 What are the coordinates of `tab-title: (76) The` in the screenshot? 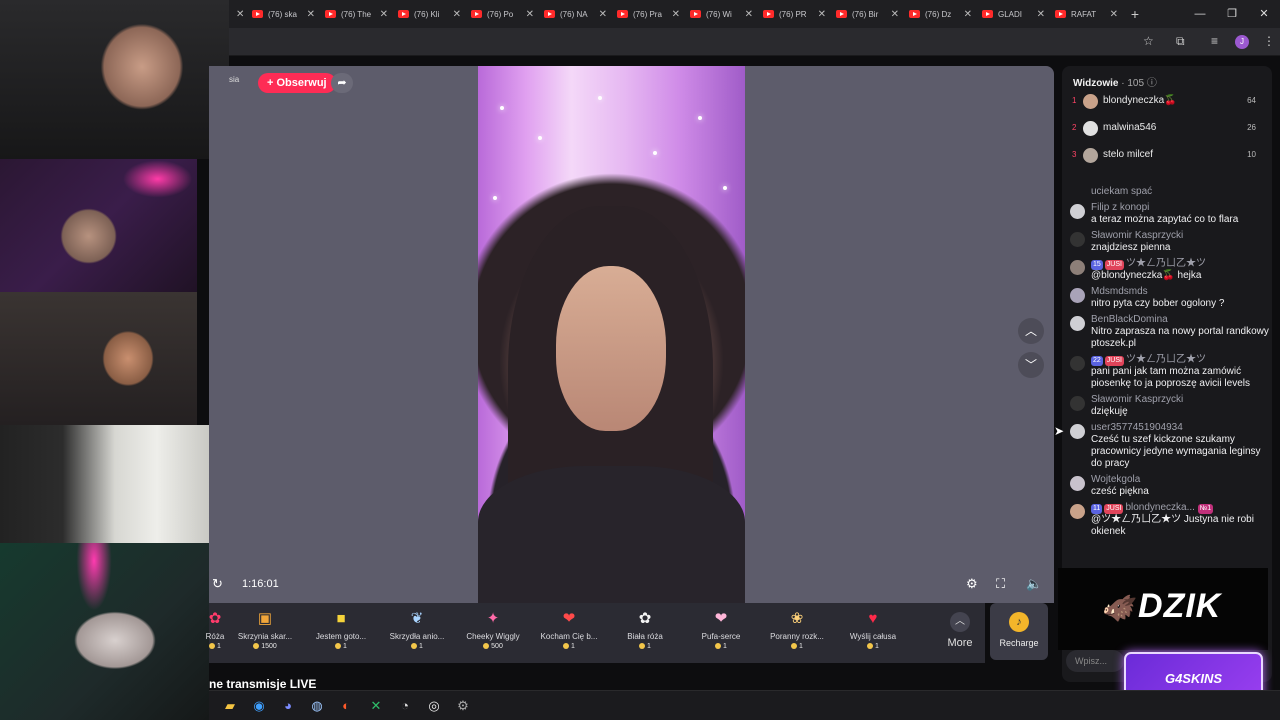 It's located at (356, 14).